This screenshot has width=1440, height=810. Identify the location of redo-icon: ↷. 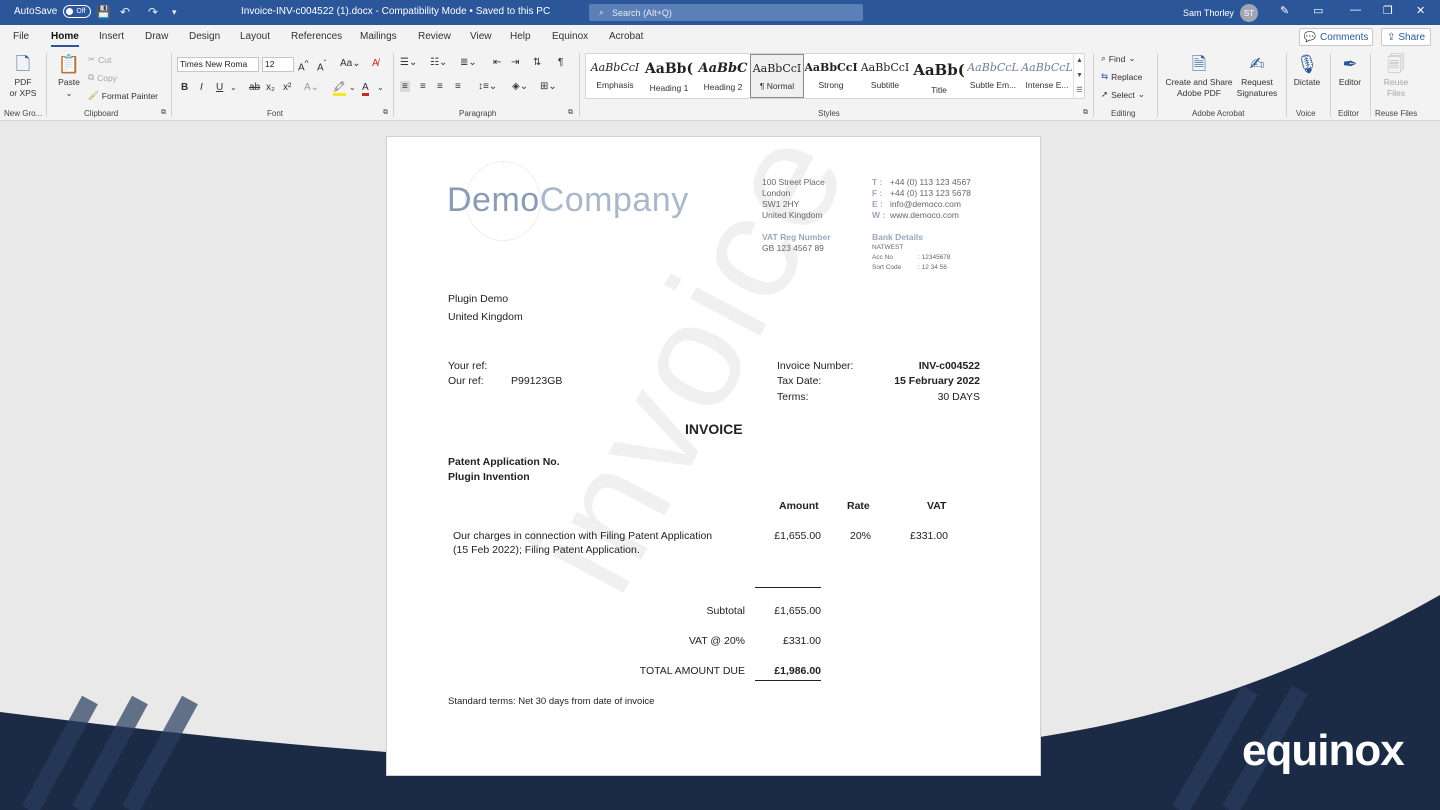
(153, 12).